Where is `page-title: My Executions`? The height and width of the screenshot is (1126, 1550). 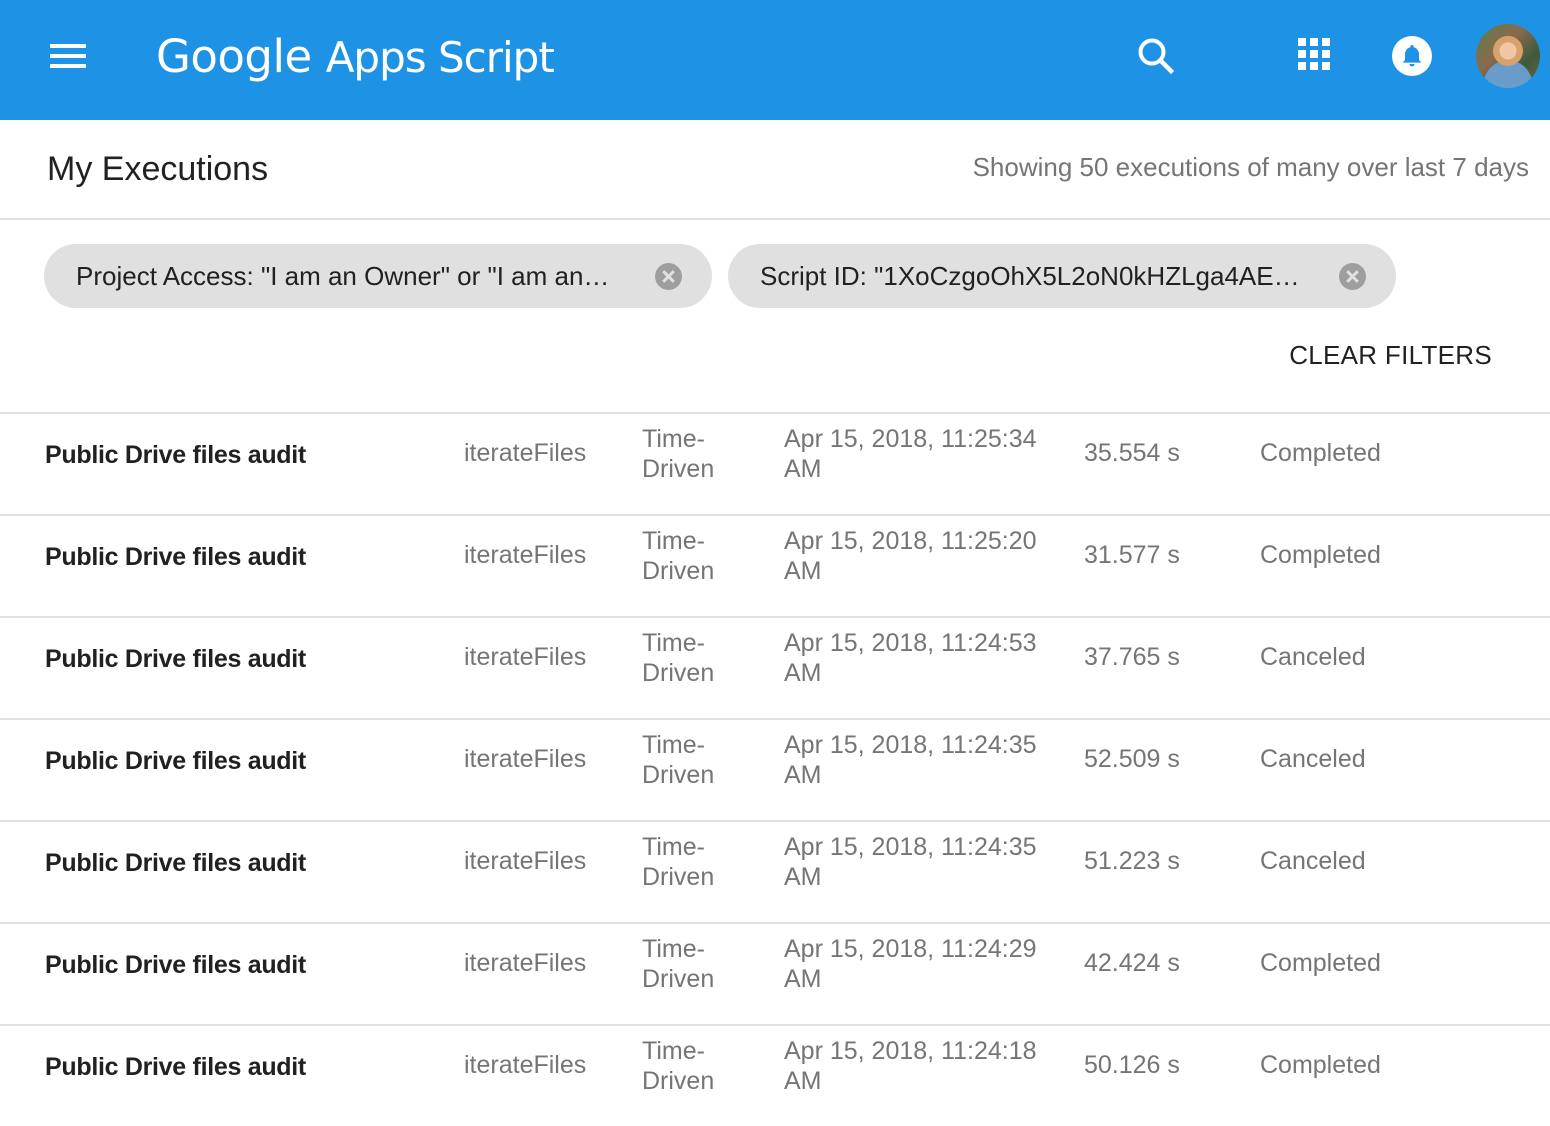 page-title: My Executions is located at coordinates (158, 169).